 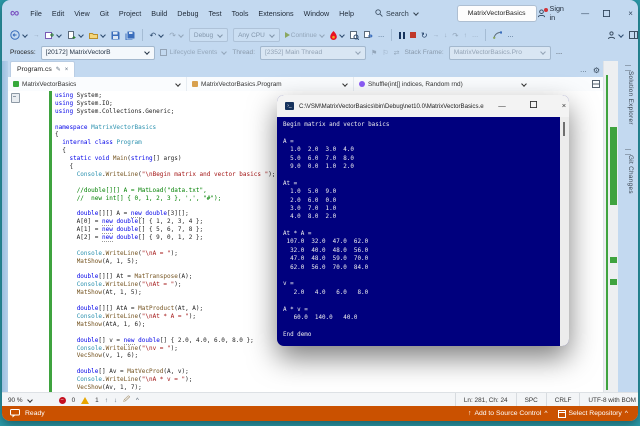 What do you see at coordinates (74, 400) in the screenshot?
I see `errors-count: 0` at bounding box center [74, 400].